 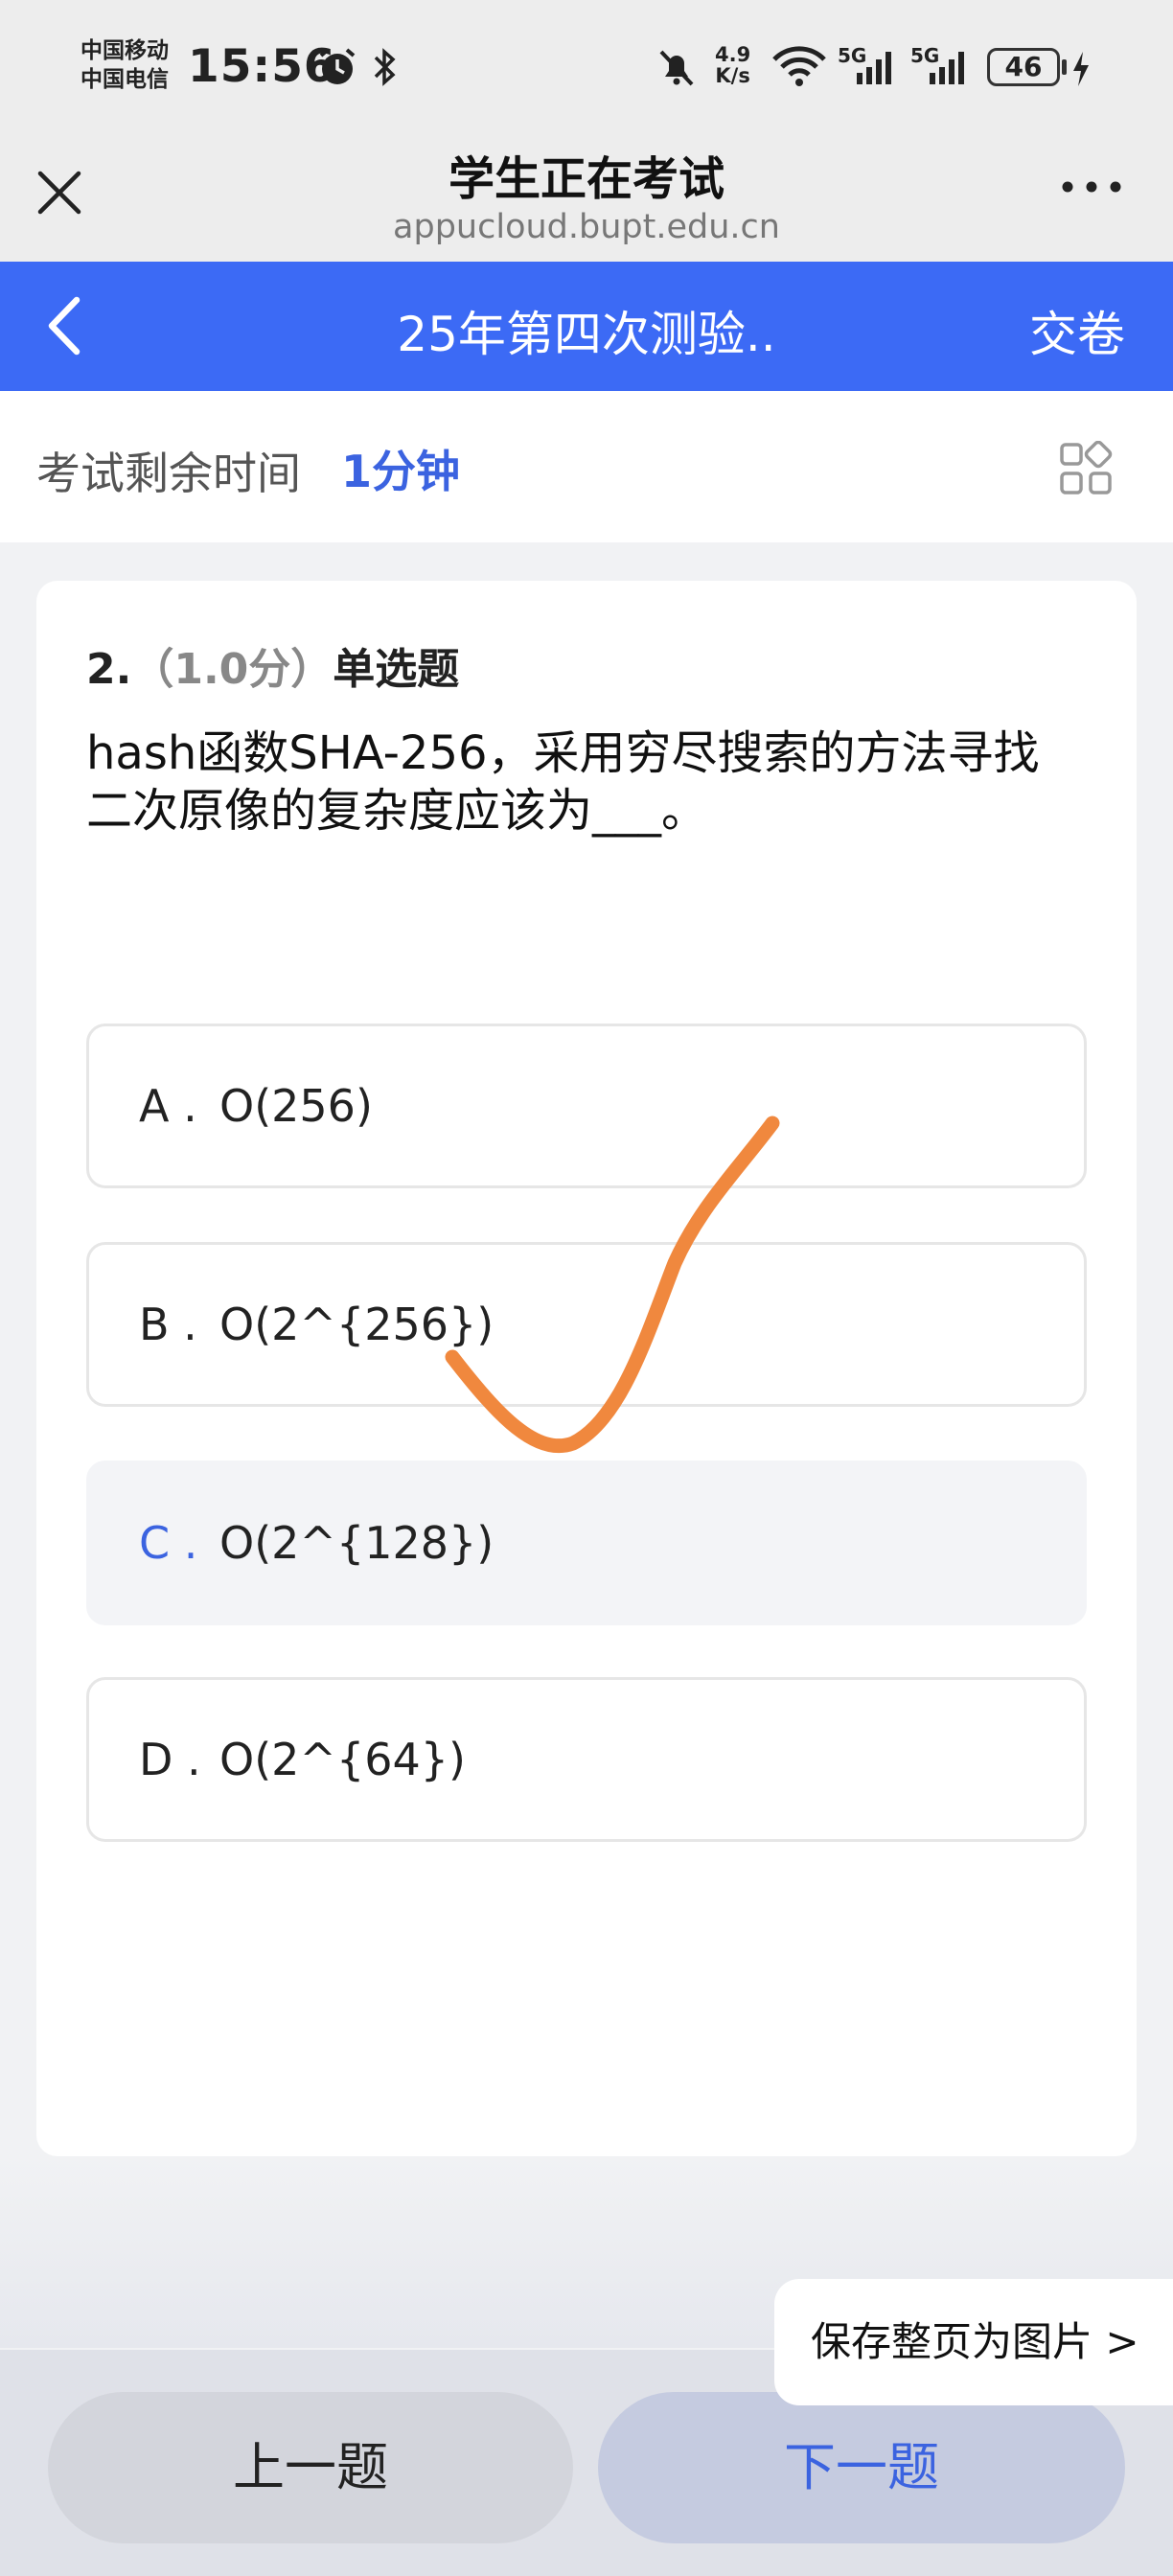 I want to click on app-header: 25年第四次测验.. 交卷, so click(x=586, y=327).